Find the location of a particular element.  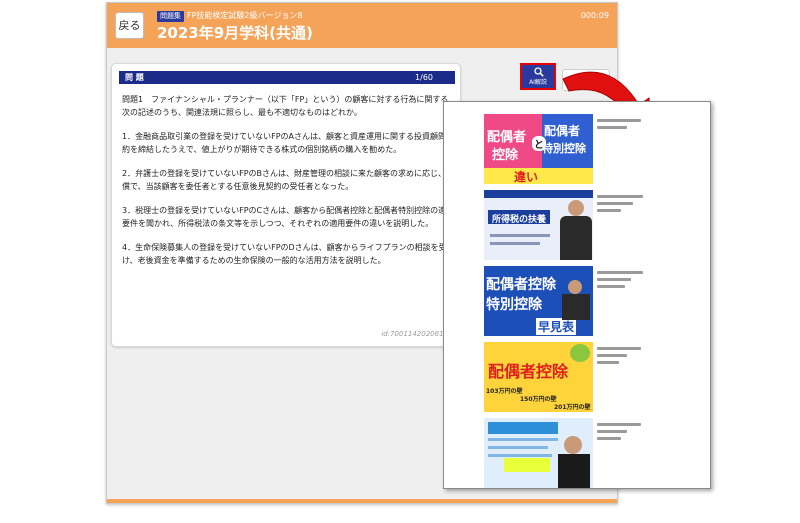

result-item: 所得税の扶養 is located at coordinates (594, 225).